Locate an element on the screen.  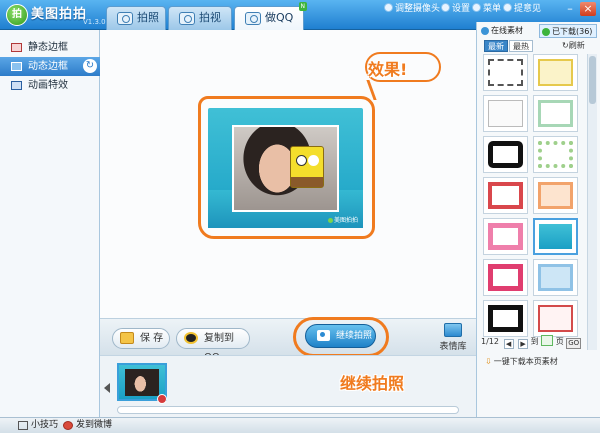
mail-icon is located at coordinates (507, 7).